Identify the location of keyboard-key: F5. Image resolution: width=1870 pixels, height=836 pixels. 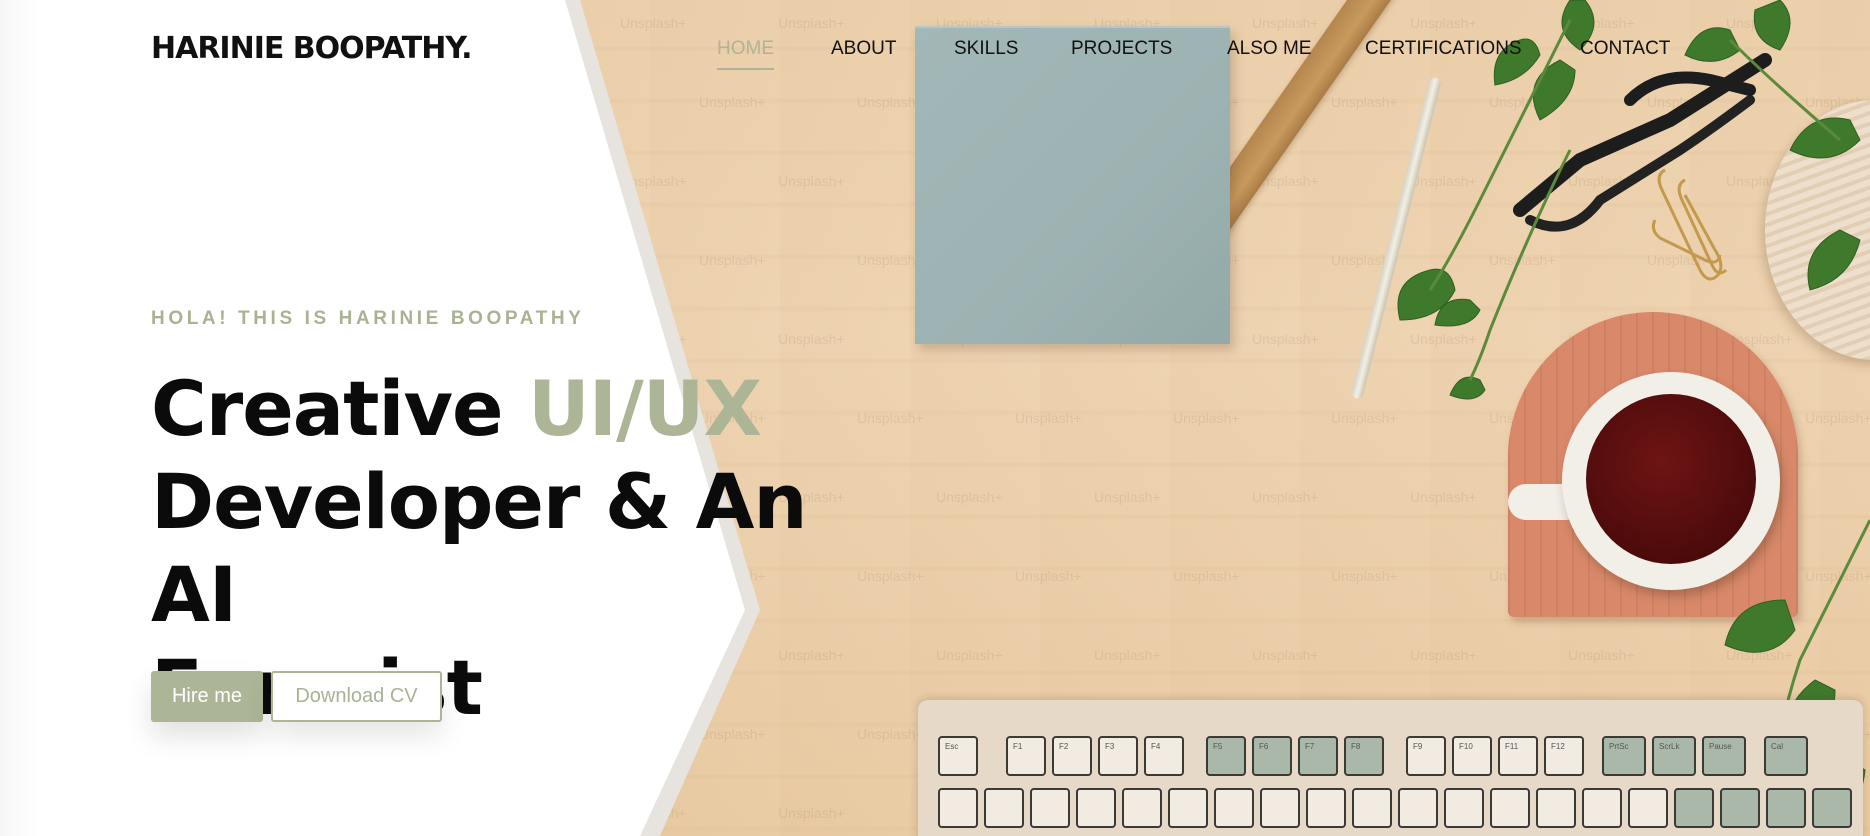
(1226, 756).